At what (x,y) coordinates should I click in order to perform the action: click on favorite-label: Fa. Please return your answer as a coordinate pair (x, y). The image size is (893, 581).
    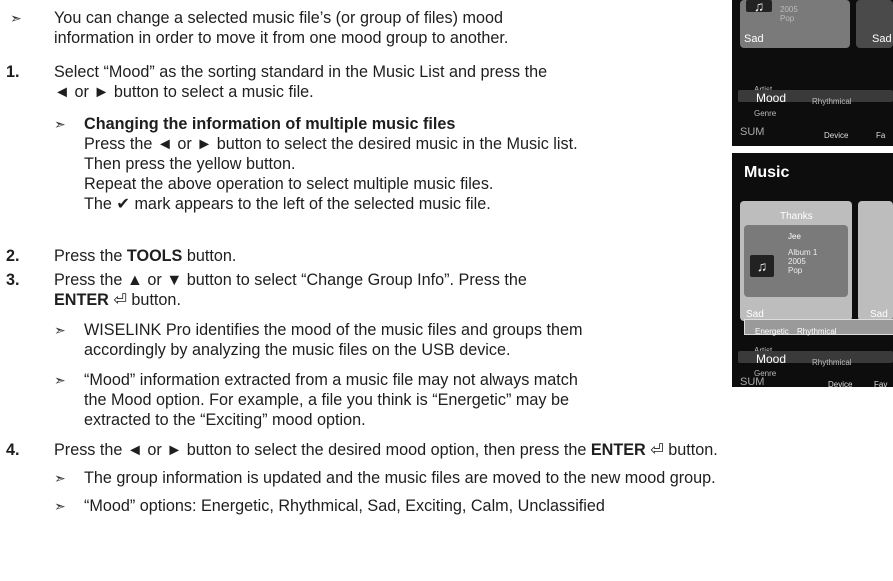
    Looking at the image, I should click on (881, 135).